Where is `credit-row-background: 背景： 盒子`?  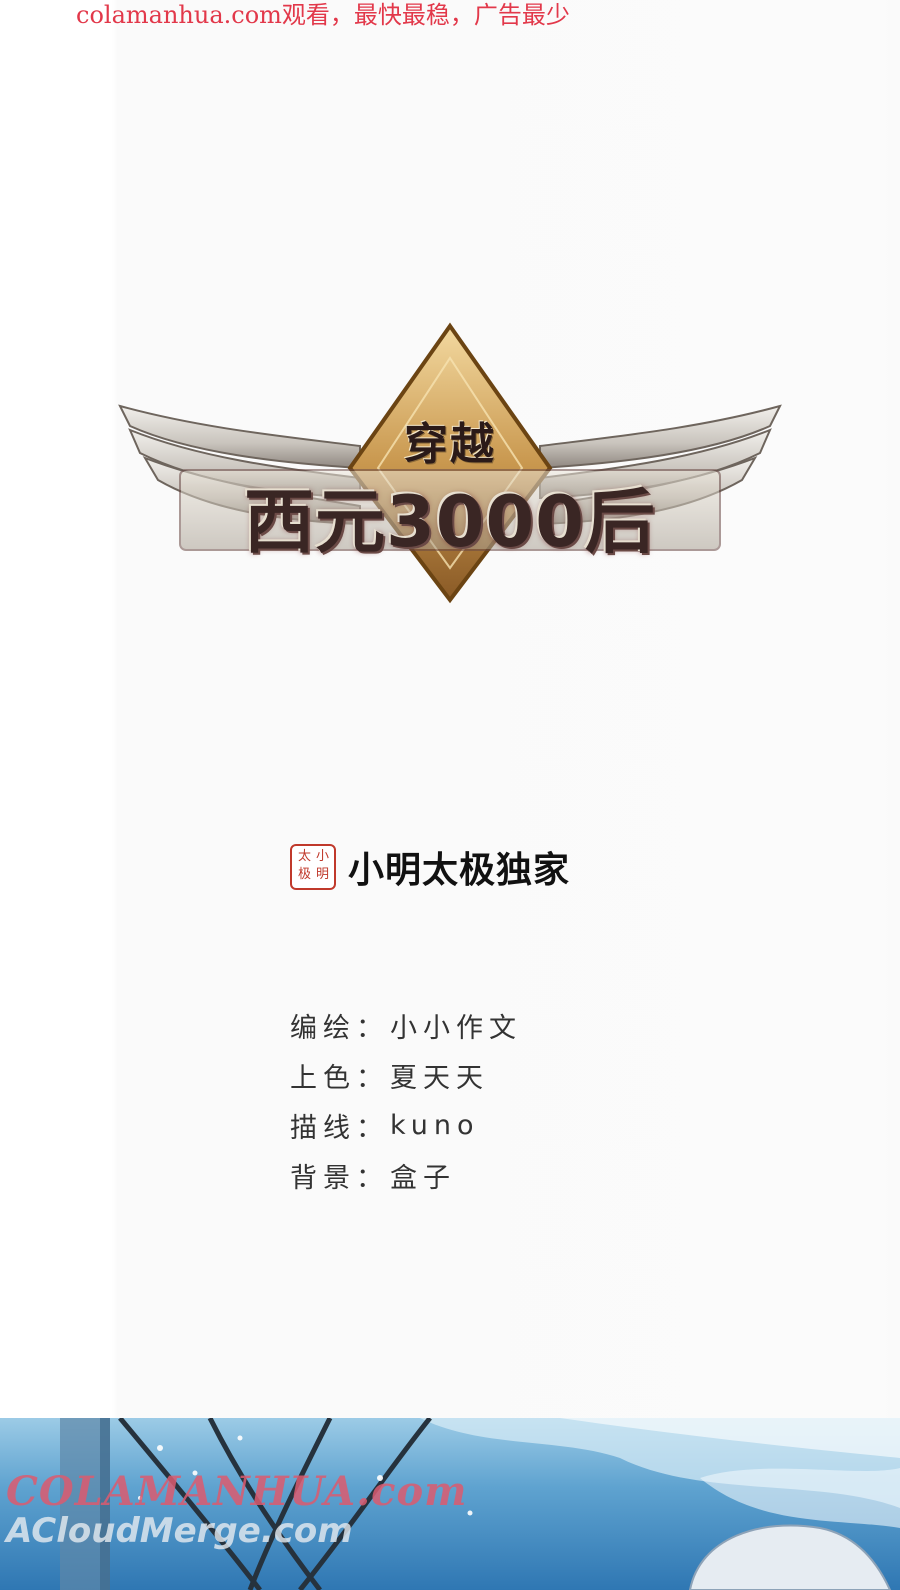 credit-row-background: 背景： 盒子 is located at coordinates (406, 1175).